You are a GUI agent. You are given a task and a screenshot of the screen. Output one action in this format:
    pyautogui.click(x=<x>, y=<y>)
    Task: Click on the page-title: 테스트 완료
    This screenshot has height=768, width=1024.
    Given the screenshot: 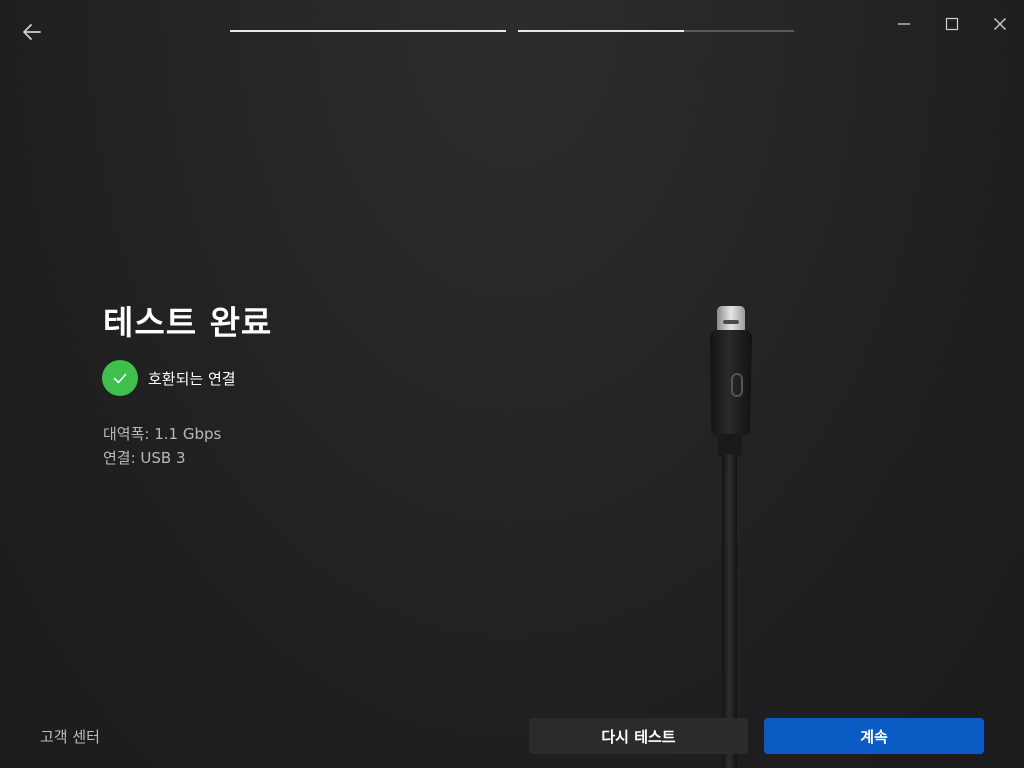 What is the action you would take?
    pyautogui.click(x=188, y=322)
    